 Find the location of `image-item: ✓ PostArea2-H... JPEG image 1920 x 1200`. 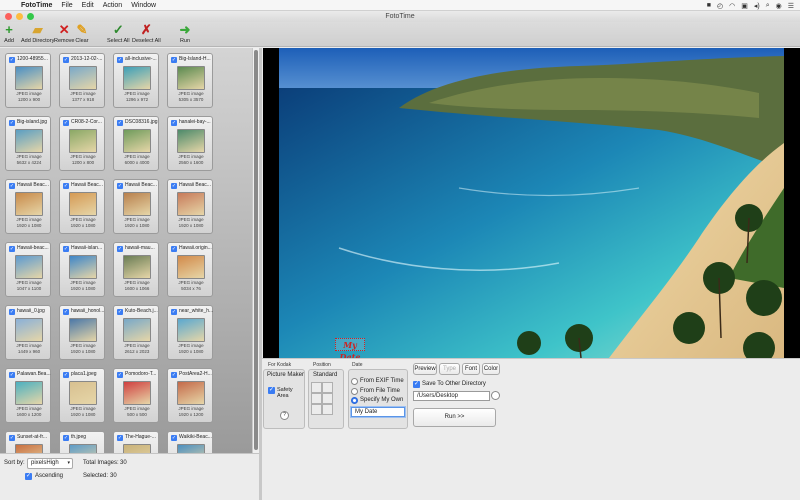

image-item: ✓ PostArea2-H... JPEG image 1920 x 1200 is located at coordinates (190, 395).